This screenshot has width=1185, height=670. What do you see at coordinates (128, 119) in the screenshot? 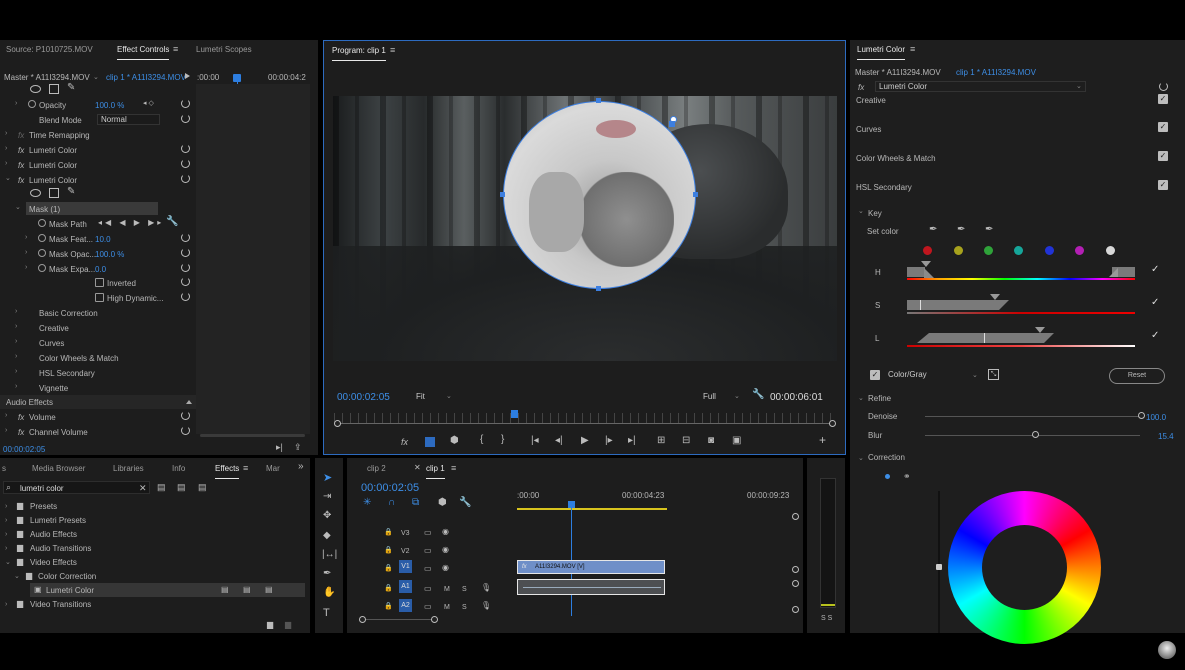
I see `blend-mode-select: Normal` at bounding box center [128, 119].